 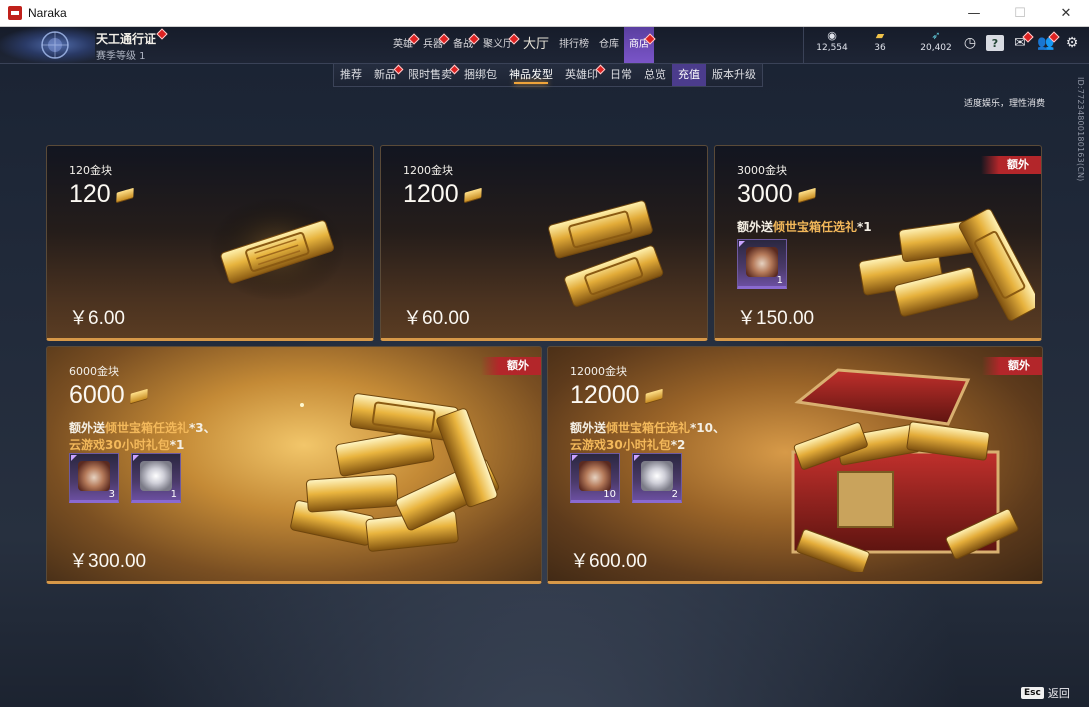 What do you see at coordinates (1080, 129) in the screenshot?
I see `player-id: ID:77234800180163(CN)` at bounding box center [1080, 129].